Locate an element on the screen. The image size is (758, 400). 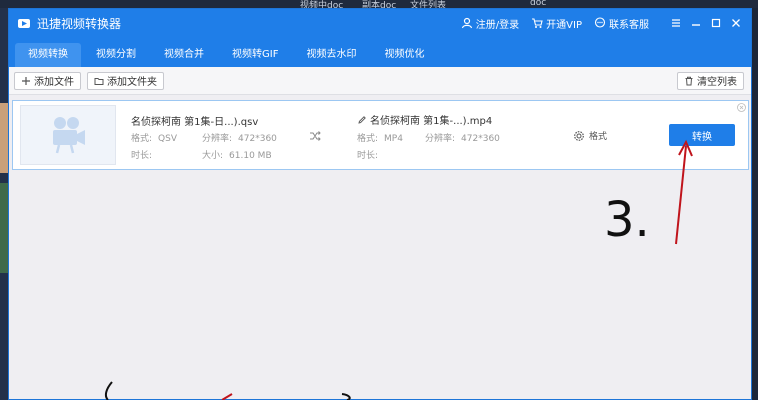
support-link: 联系客服 is located at coordinates (621, 23).